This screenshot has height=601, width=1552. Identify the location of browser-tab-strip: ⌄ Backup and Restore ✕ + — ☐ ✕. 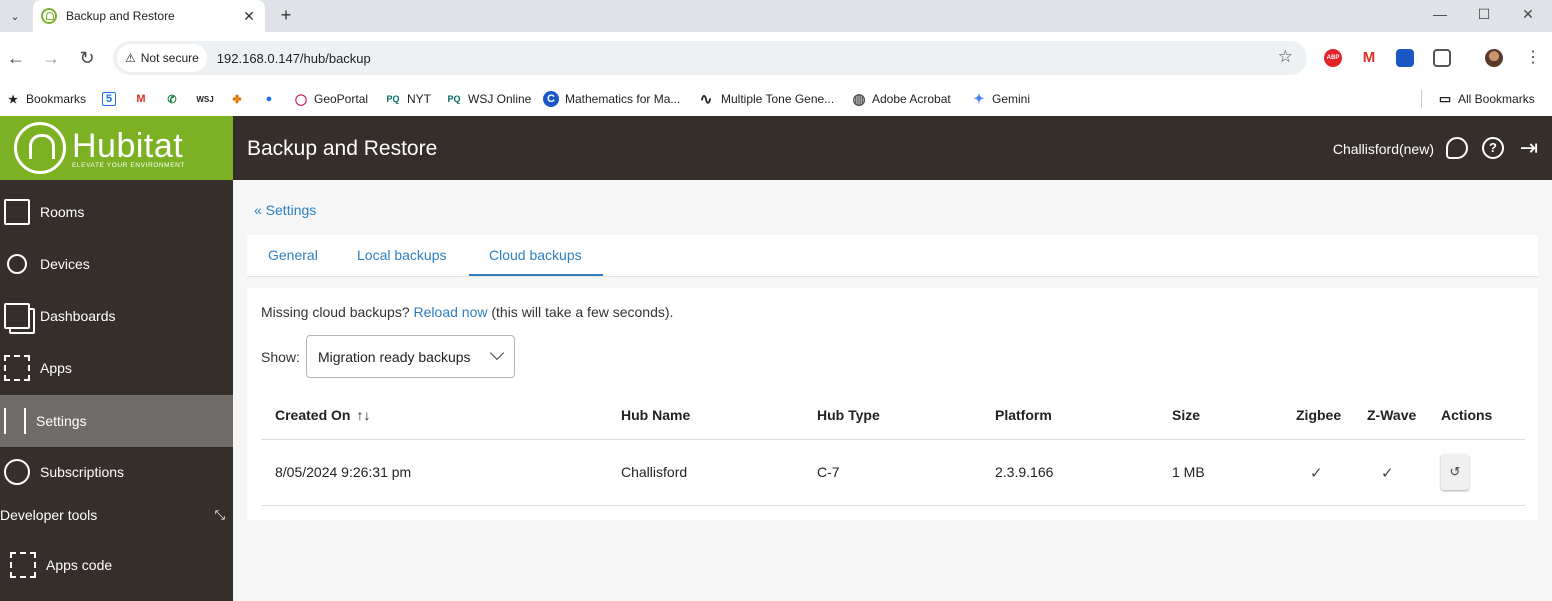
(776, 16).